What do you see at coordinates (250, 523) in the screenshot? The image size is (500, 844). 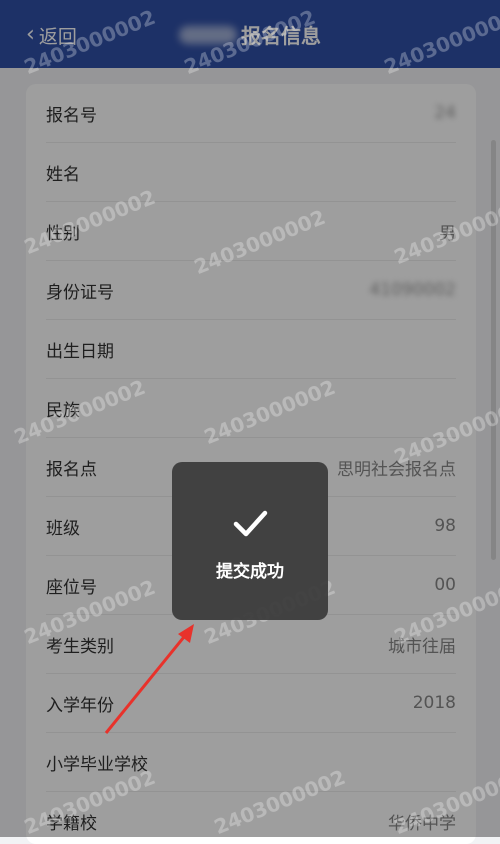 I see `checkmark-icon` at bounding box center [250, 523].